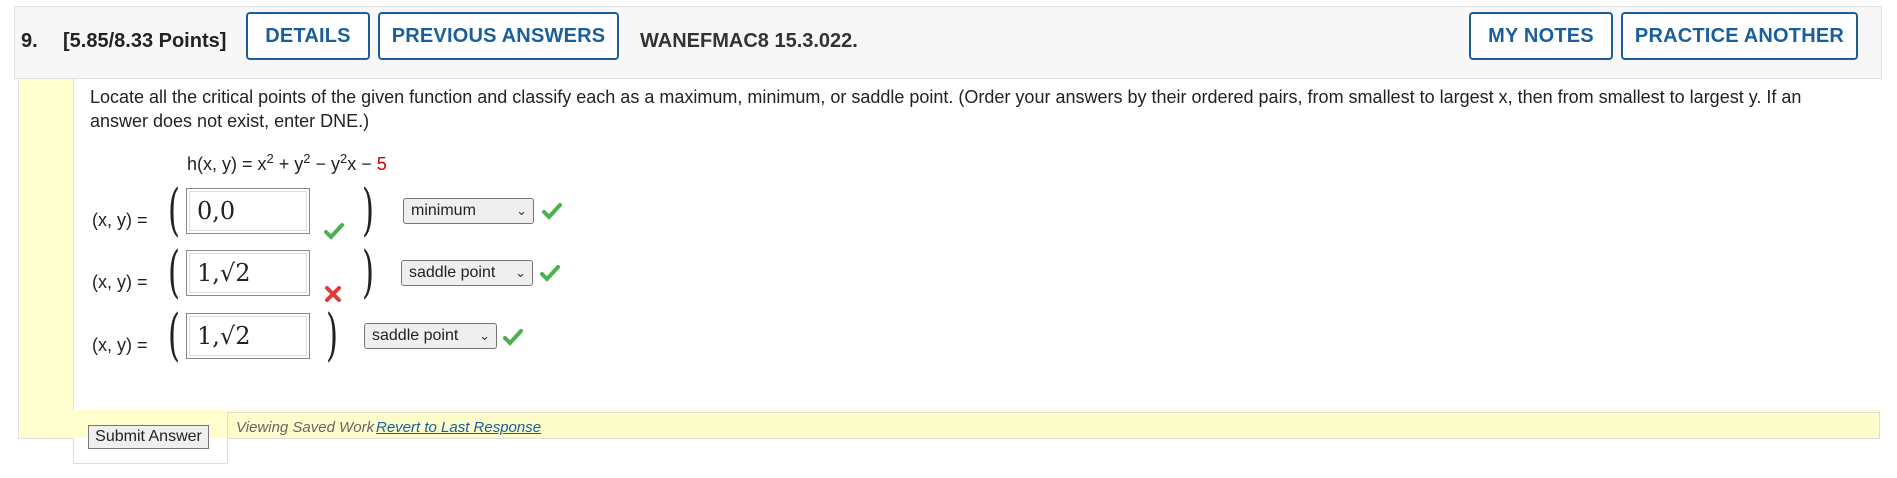 The height and width of the screenshot is (478, 1897). I want to click on question-number: 9., so click(29, 41).